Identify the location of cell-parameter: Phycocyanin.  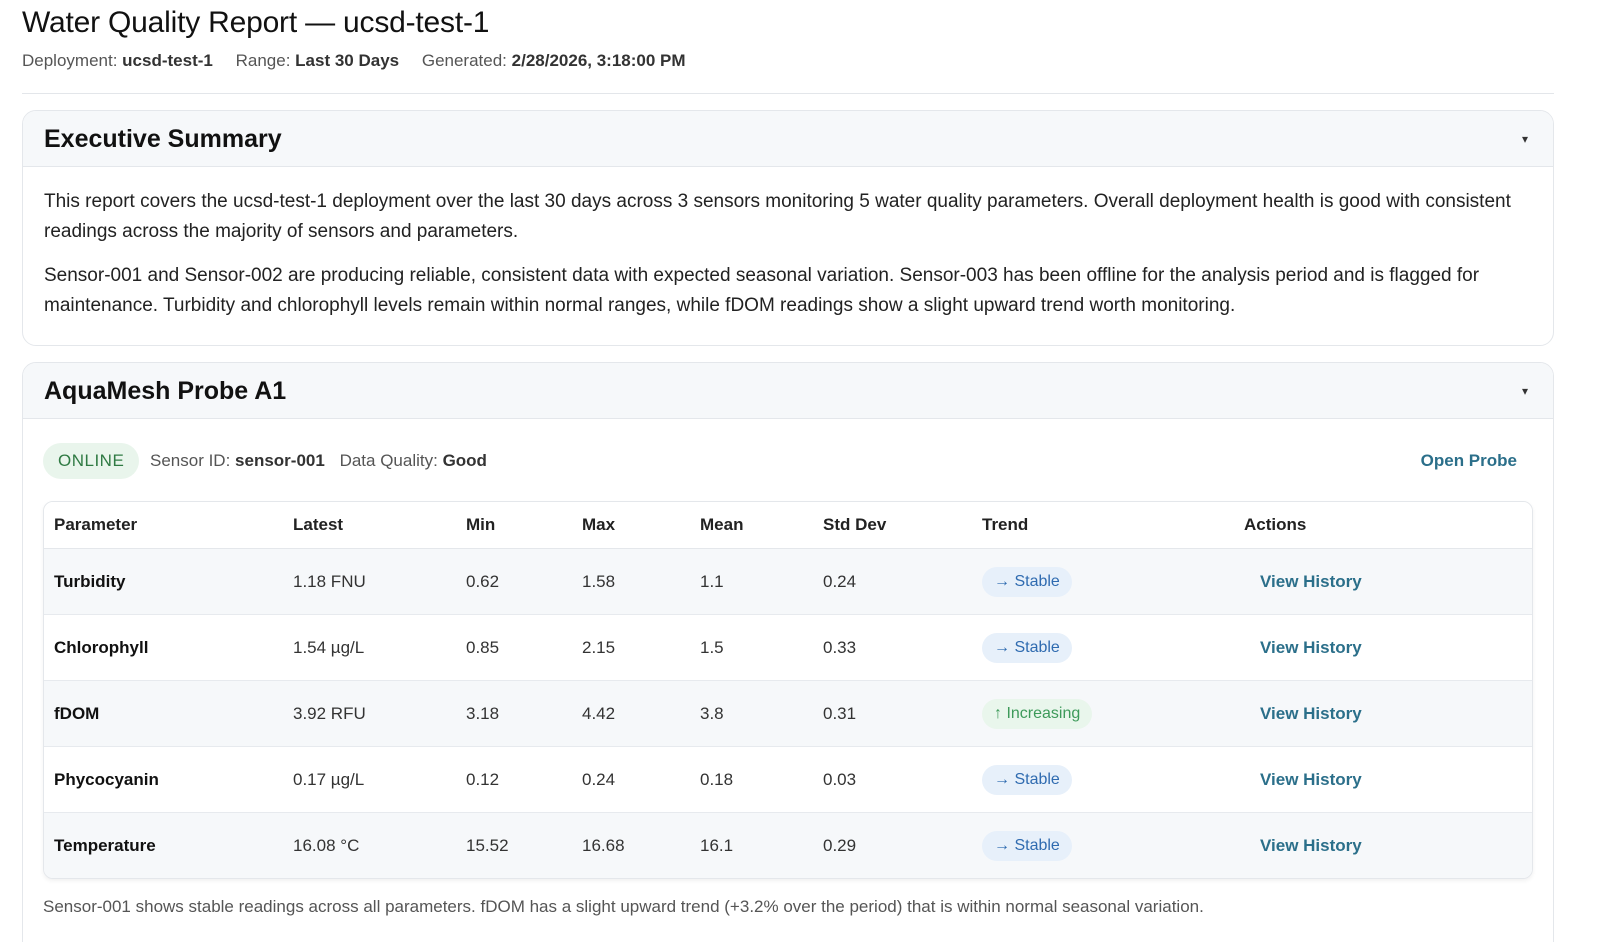
(163, 779).